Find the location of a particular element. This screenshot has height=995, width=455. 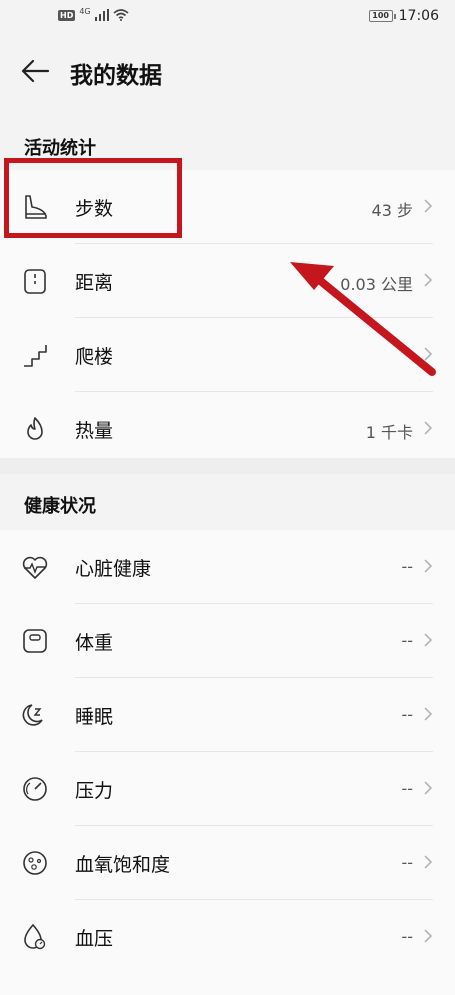

stairs-icon is located at coordinates (35, 356).